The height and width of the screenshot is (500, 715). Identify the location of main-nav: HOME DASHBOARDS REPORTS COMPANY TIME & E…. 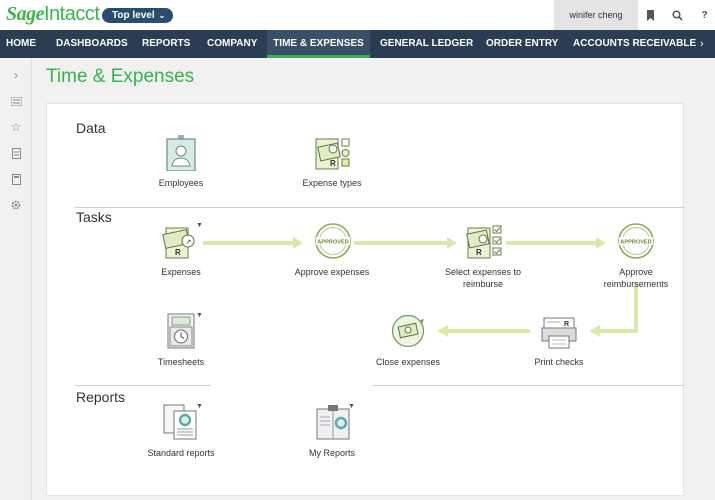
(357, 44).